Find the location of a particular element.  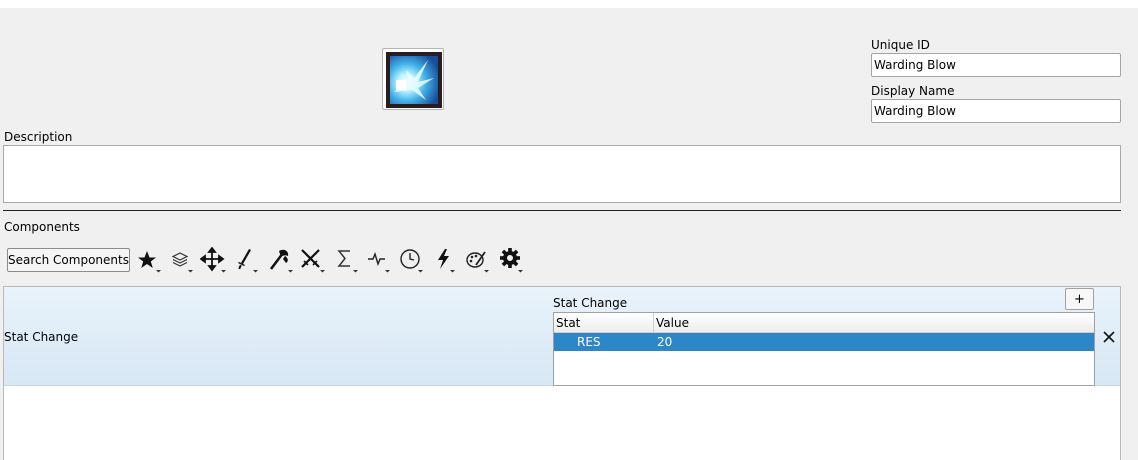

unique-id-field is located at coordinates (996, 65).